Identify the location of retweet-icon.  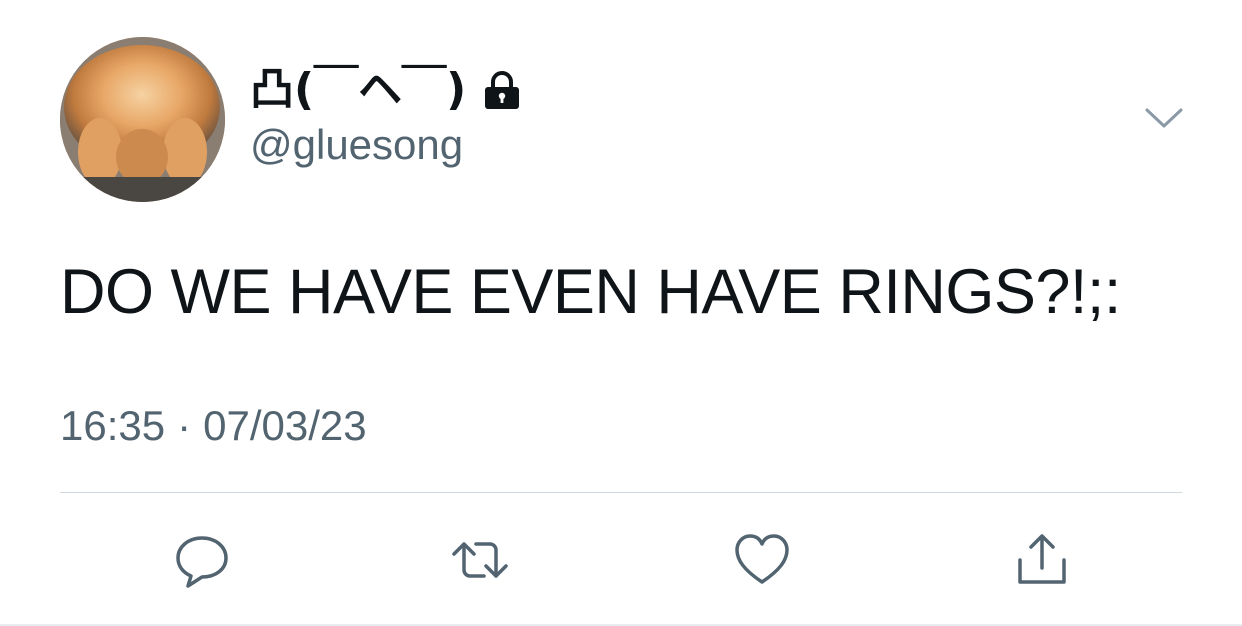
(480, 560).